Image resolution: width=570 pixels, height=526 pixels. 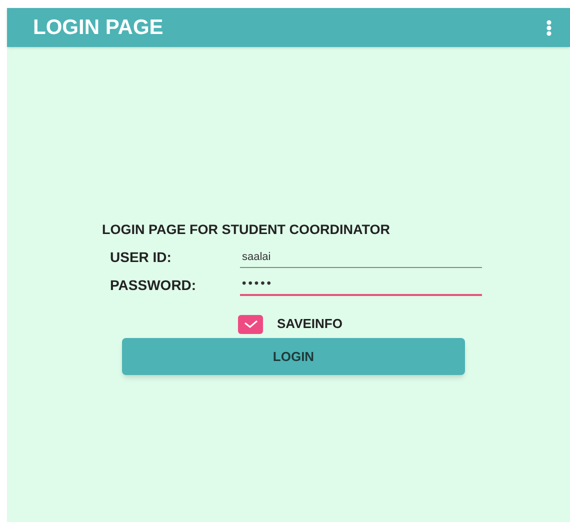 I want to click on app-title: LOGIN PAGE, so click(x=98, y=27).